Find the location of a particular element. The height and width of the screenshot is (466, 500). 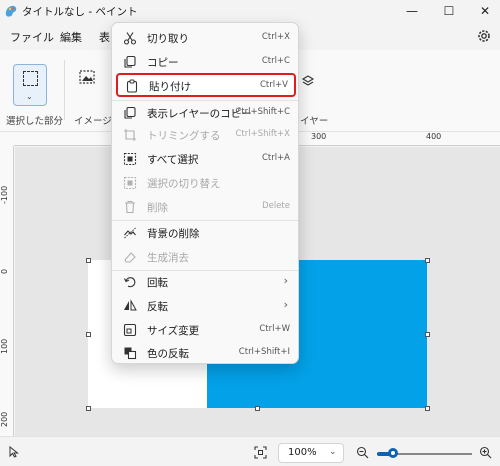

paste-icon is located at coordinates (132, 86).